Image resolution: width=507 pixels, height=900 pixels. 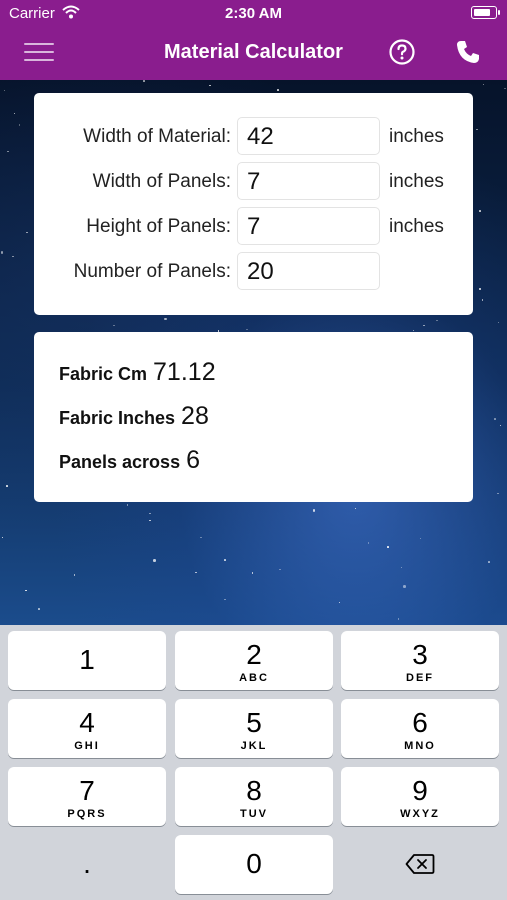 I want to click on height-of-panels-field: 7, so click(x=308, y=226).